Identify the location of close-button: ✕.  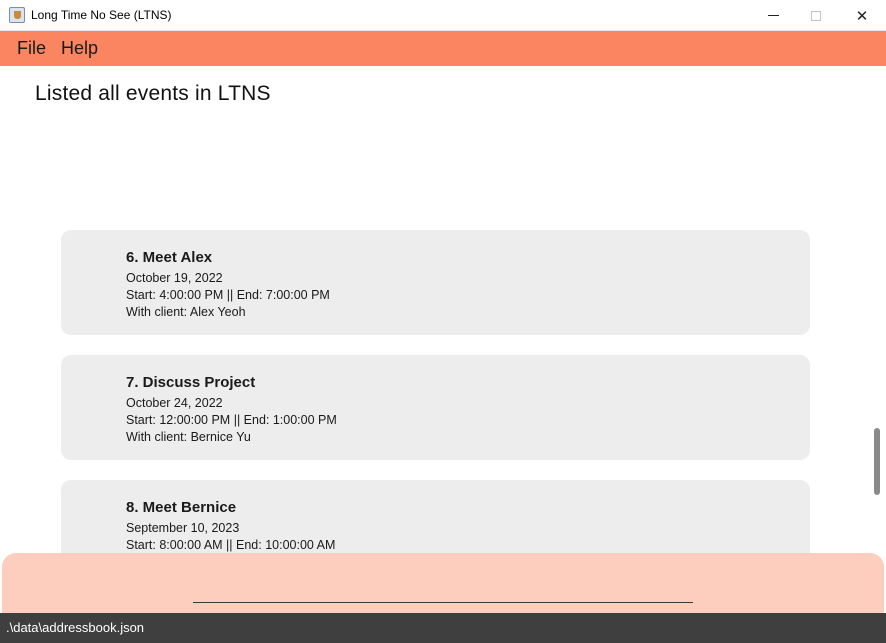
(862, 15).